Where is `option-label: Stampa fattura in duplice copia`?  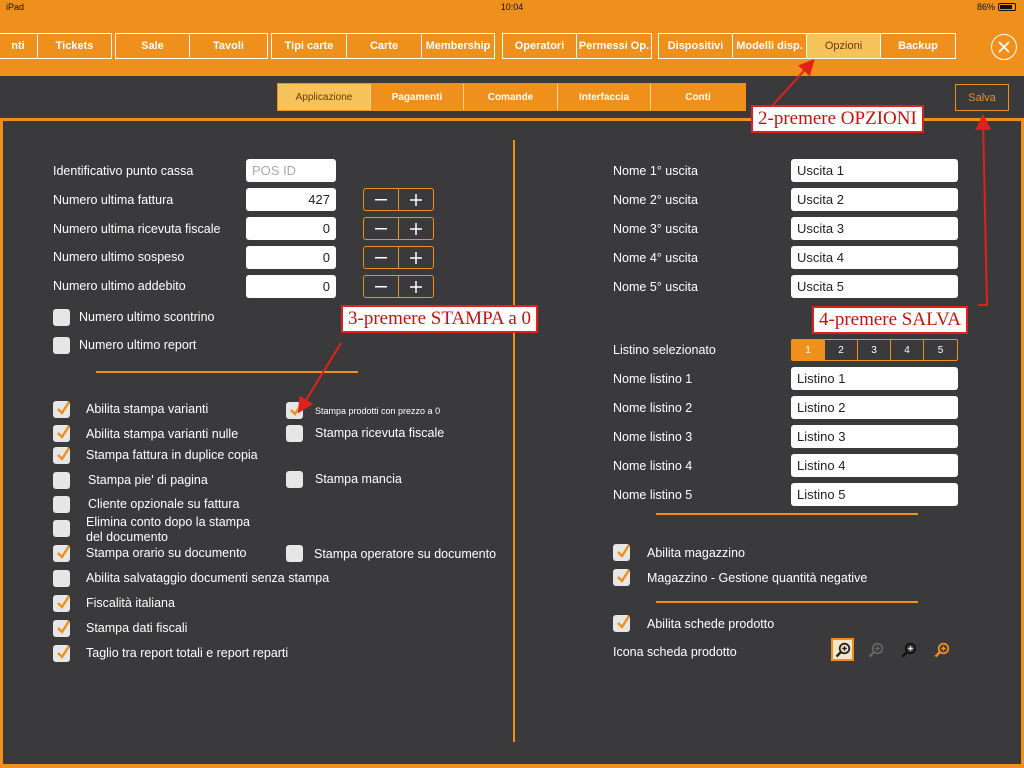 option-label: Stampa fattura in duplice copia is located at coordinates (172, 455).